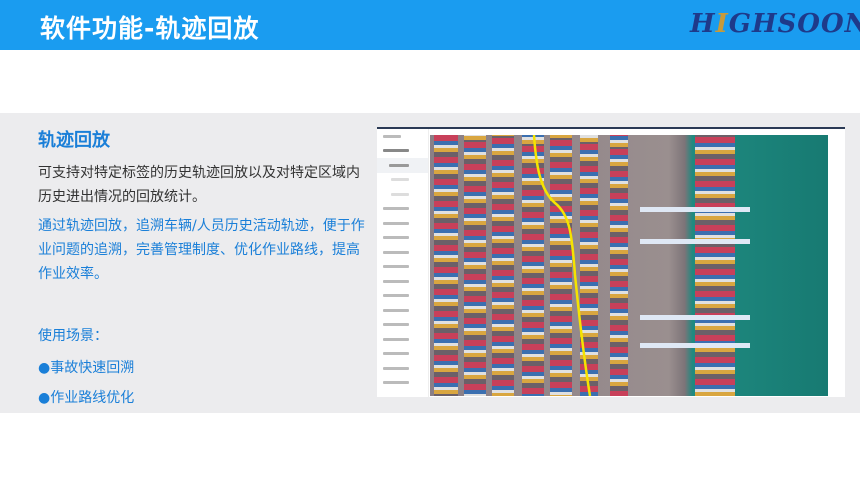 The width and height of the screenshot is (860, 484). What do you see at coordinates (562, 265) in the screenshot?
I see `track-path` at bounding box center [562, 265].